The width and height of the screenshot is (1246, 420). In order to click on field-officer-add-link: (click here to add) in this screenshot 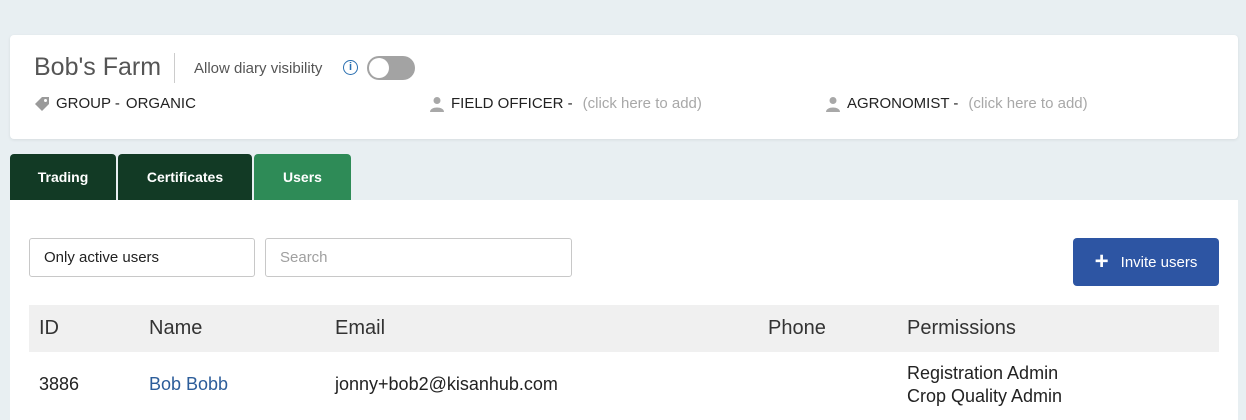, I will do `click(642, 103)`.